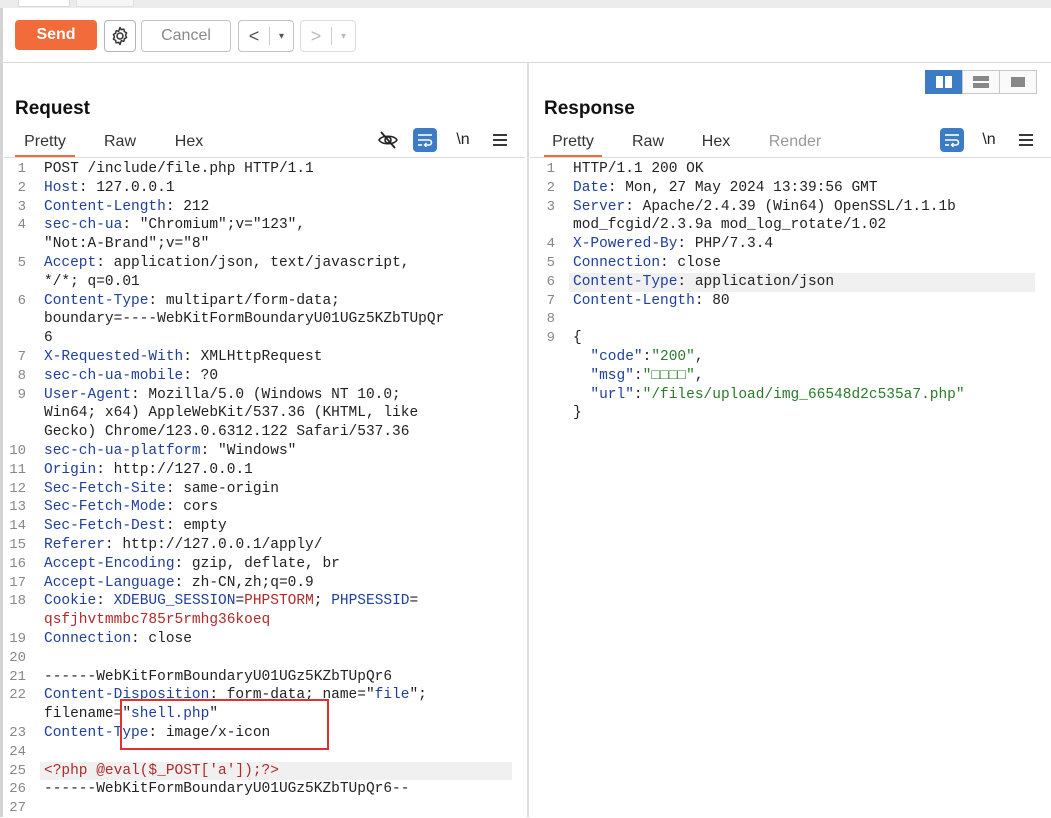 This screenshot has width=1051, height=818. Describe the element at coordinates (550, 206) in the screenshot. I see `line-number: 3` at that location.